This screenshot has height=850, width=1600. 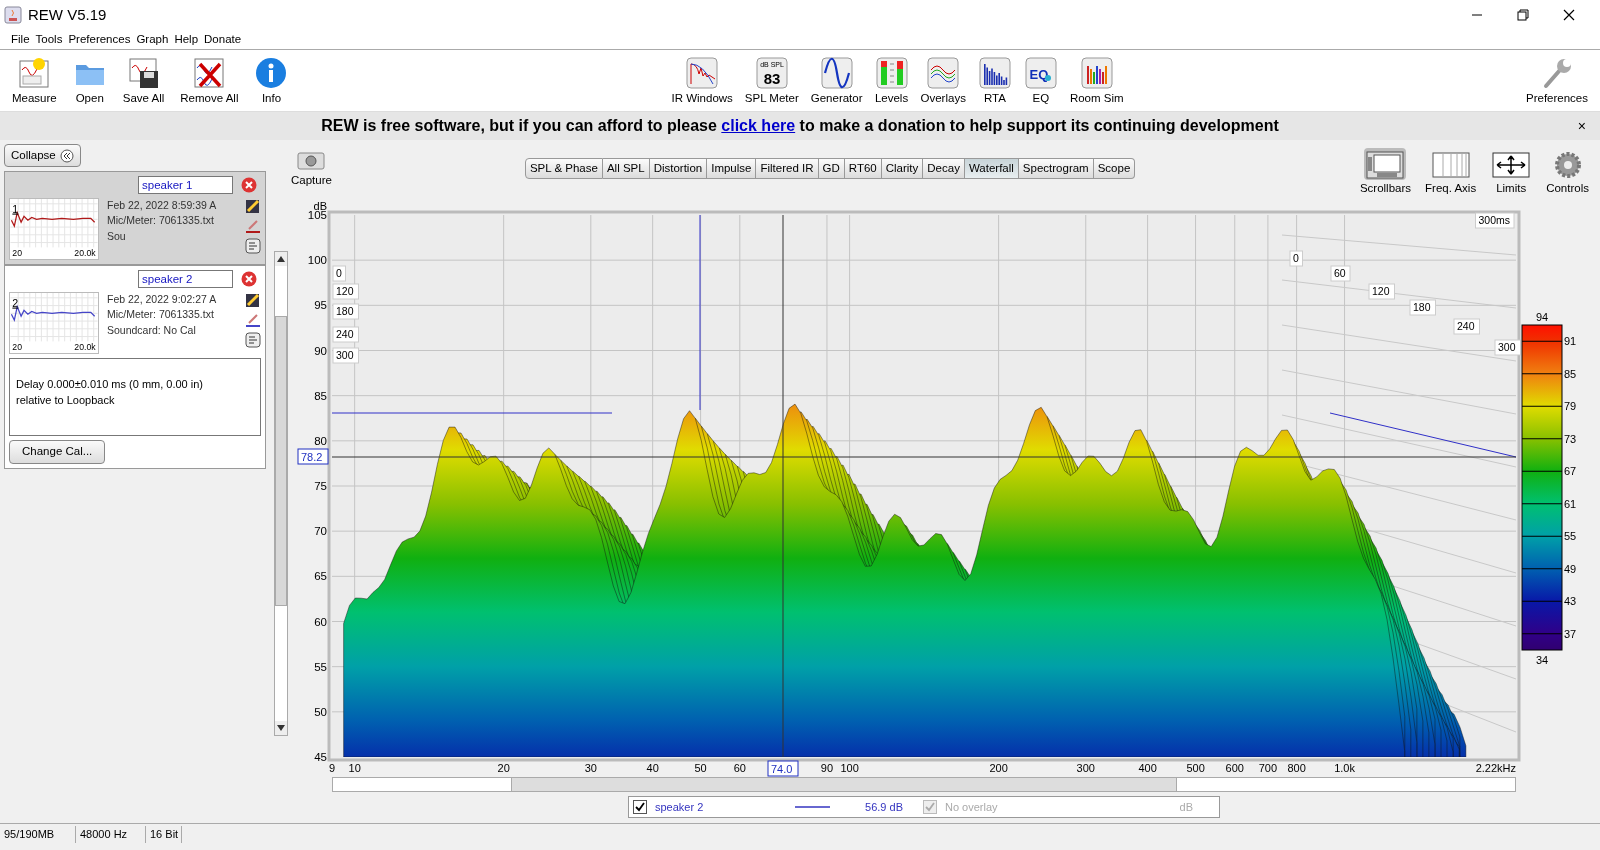 I want to click on x-axis-label: 50, so click(x=700, y=768).